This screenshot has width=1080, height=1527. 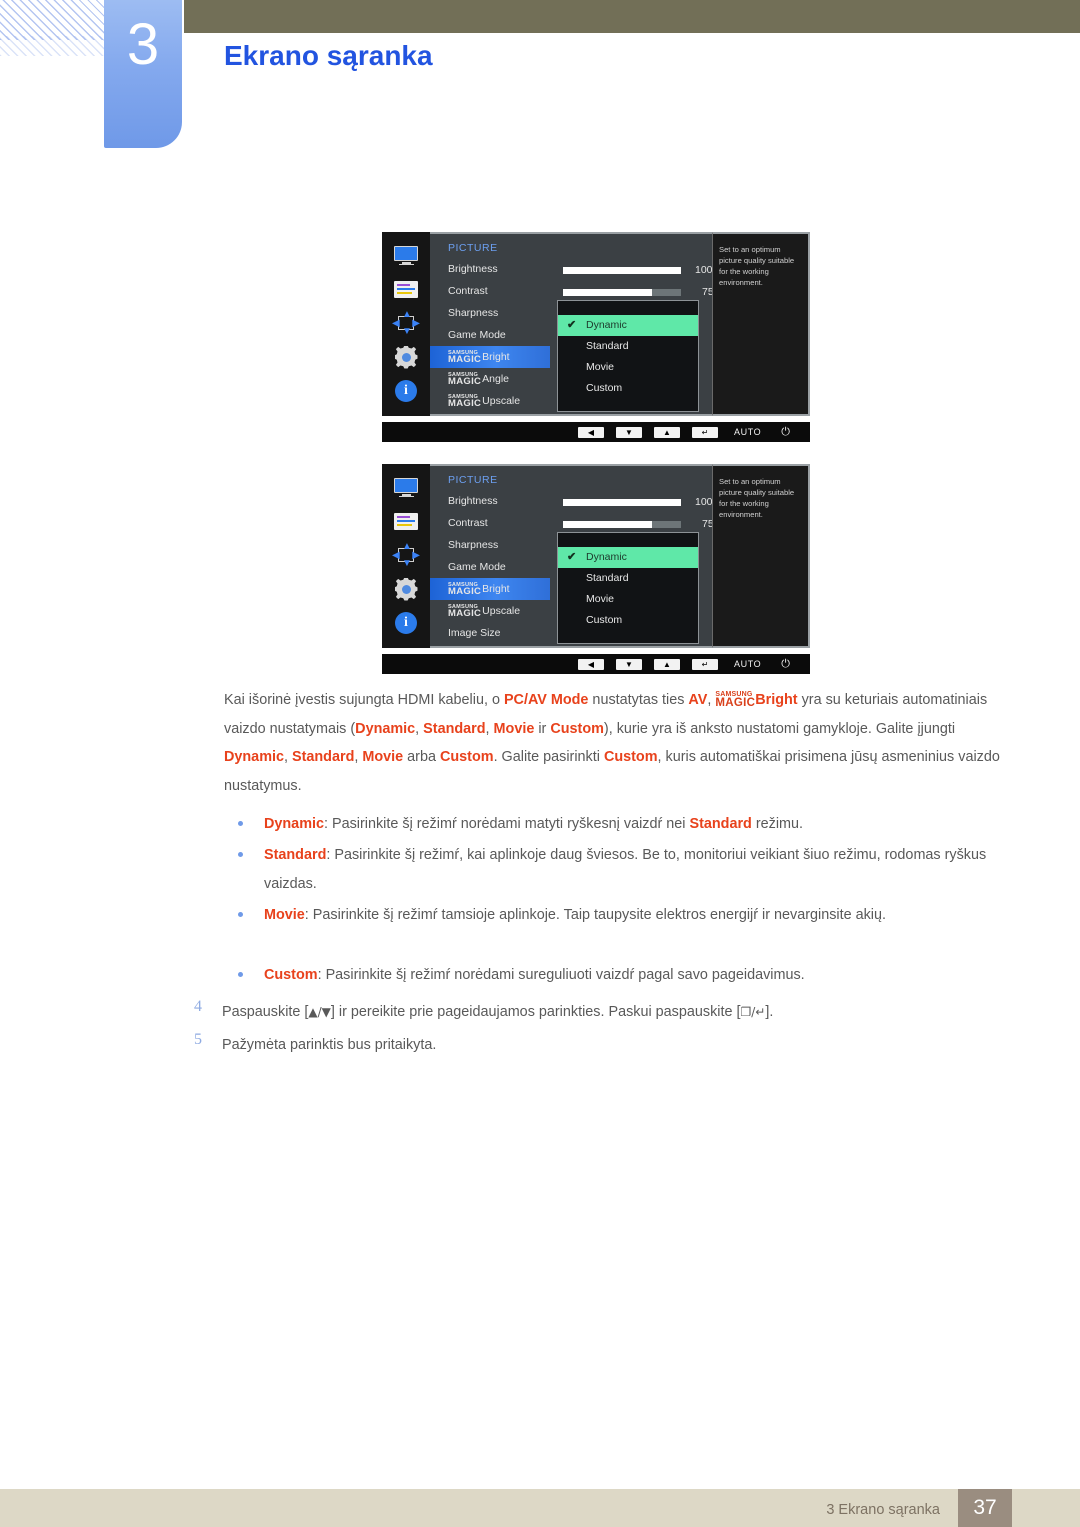 I want to click on intro-text-k: arba, so click(x=421, y=757).